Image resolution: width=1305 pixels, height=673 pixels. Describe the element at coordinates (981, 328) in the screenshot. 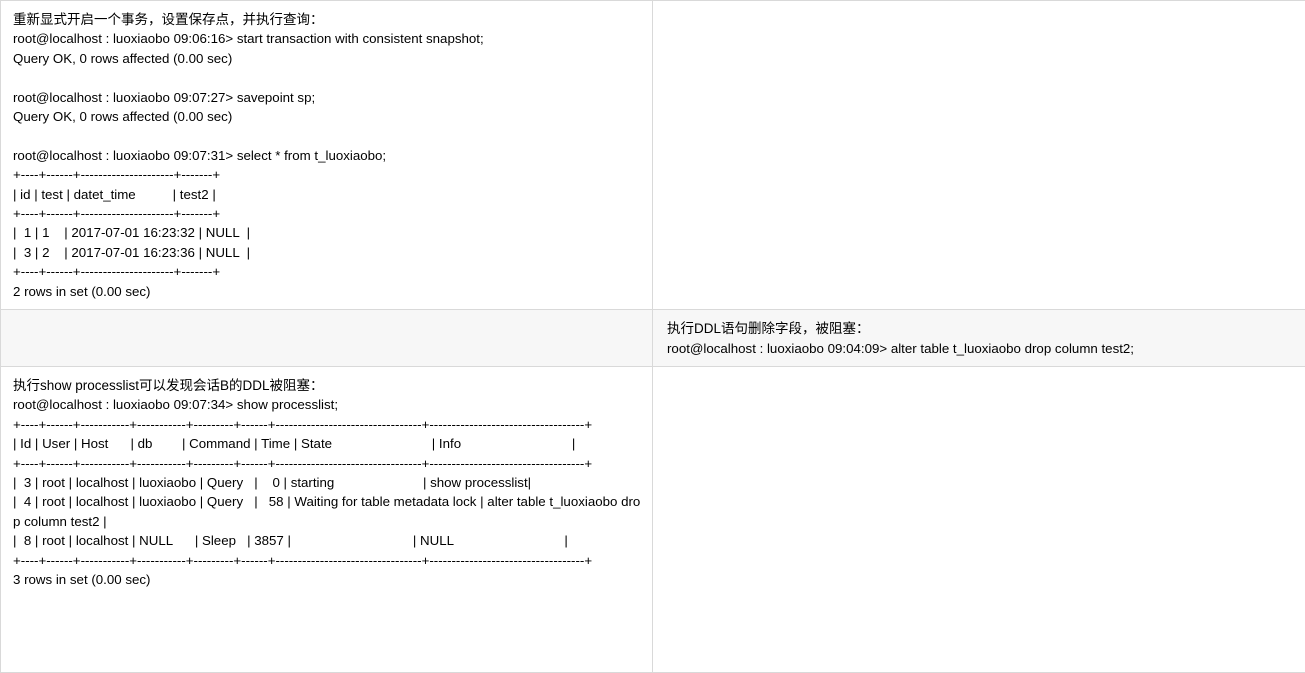

I see `session-b-step2-note: 执行DDL语句删除字段，被阻塞：` at that location.